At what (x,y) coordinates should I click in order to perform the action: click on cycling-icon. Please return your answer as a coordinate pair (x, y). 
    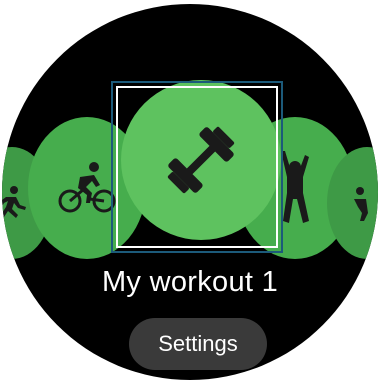
    Looking at the image, I should click on (87, 188).